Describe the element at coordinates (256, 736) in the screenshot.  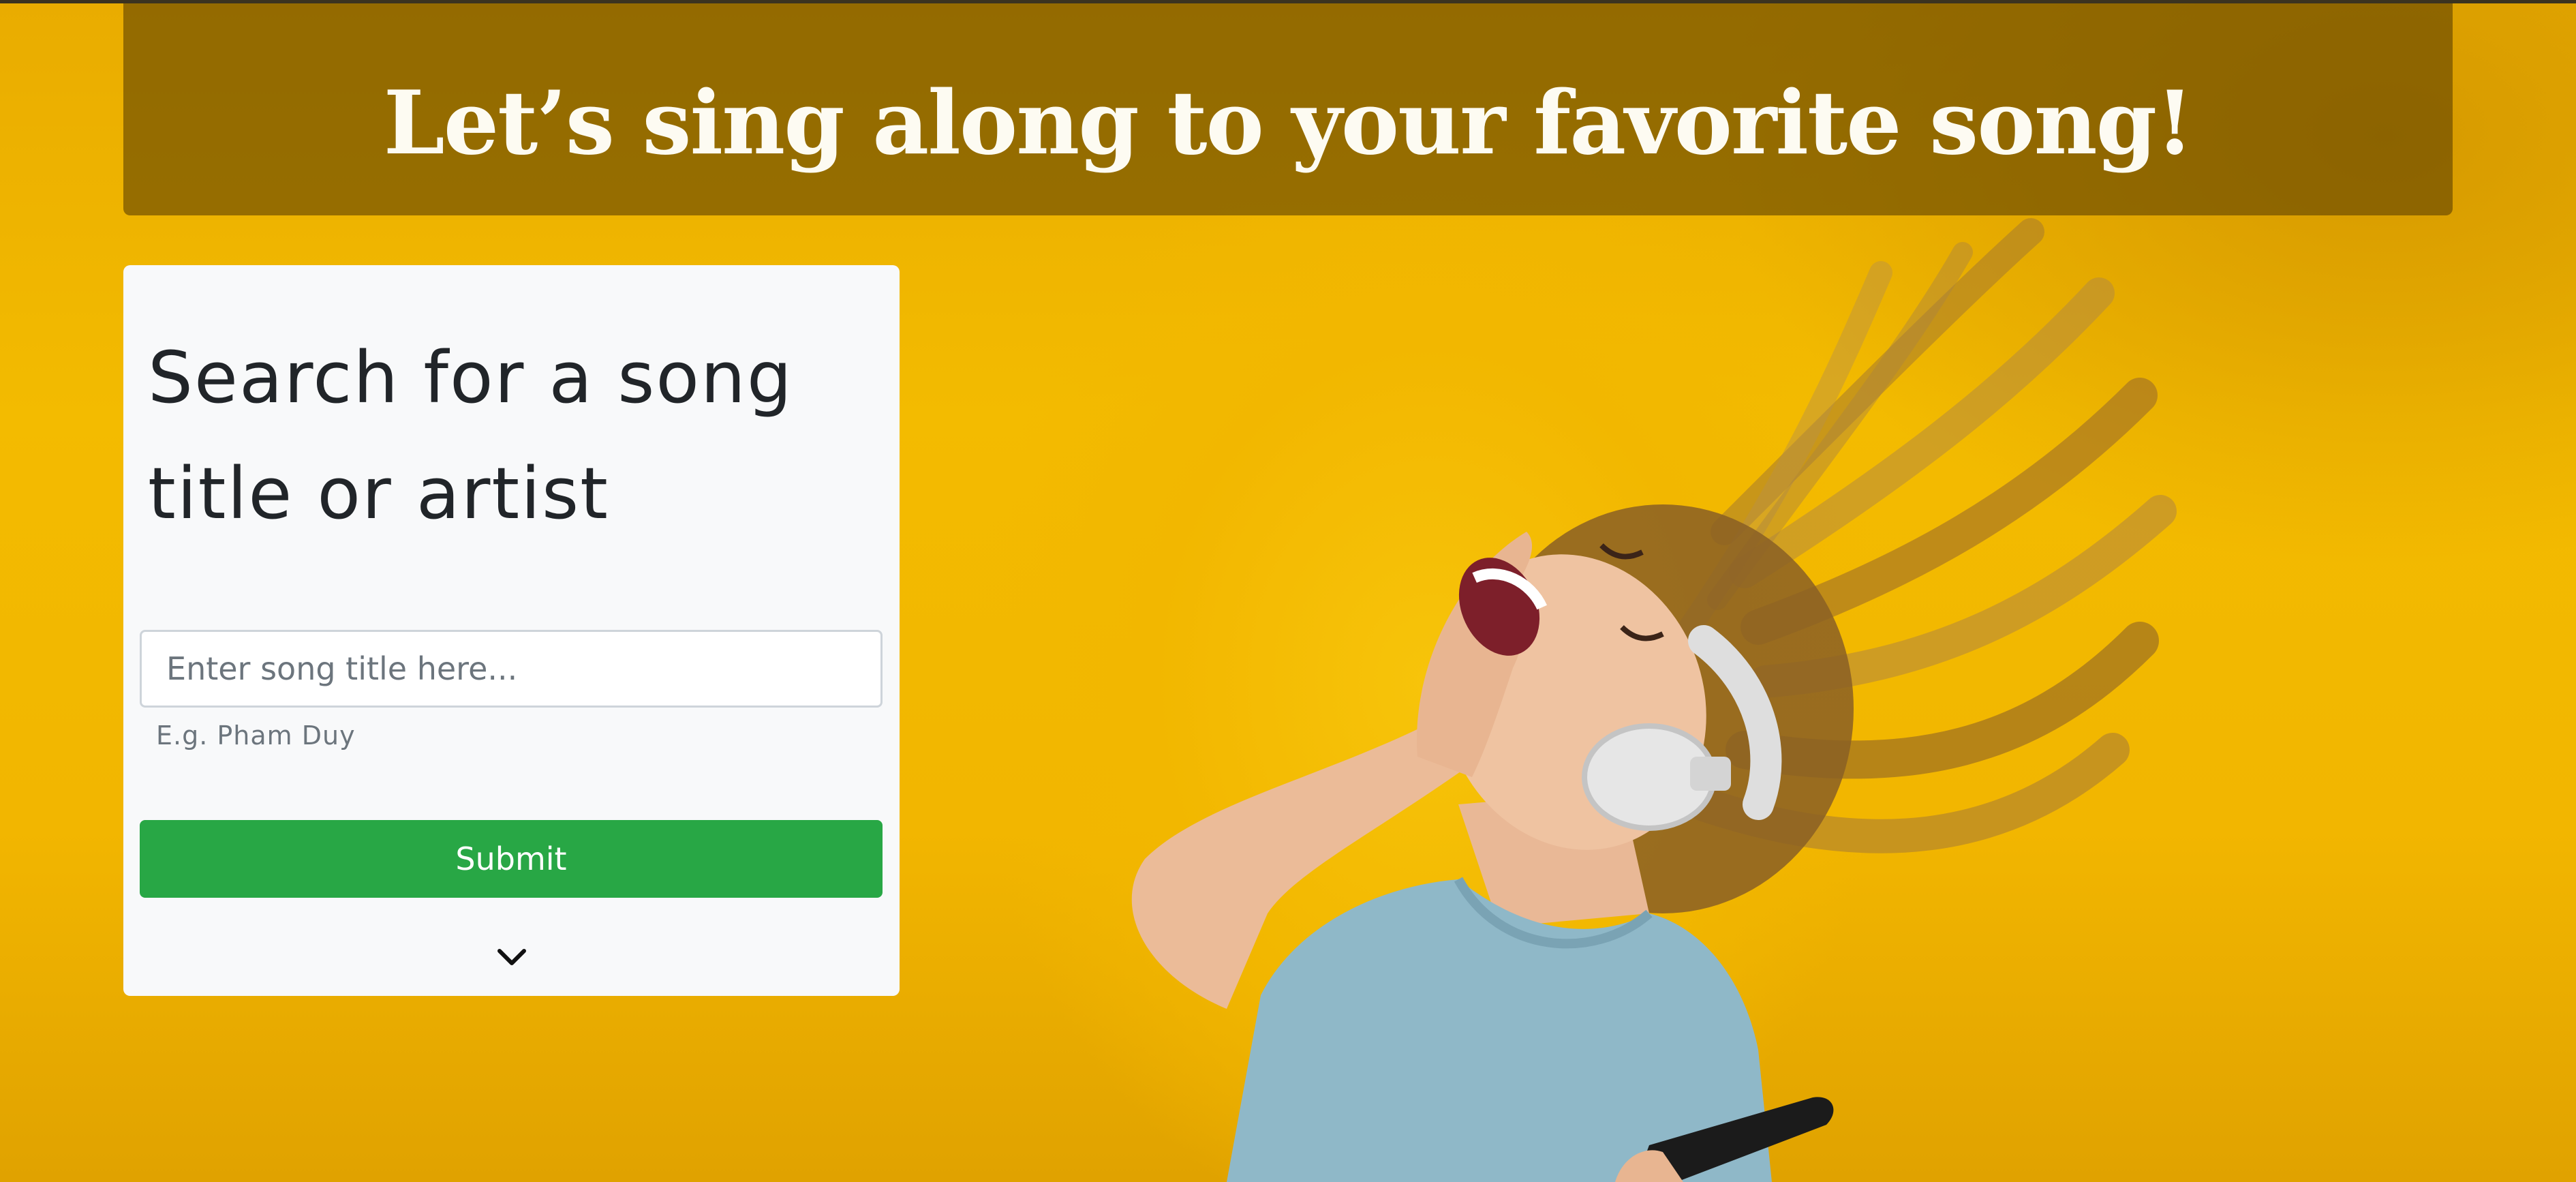
I see `input-hint-text: E.g. Pham Duy` at that location.